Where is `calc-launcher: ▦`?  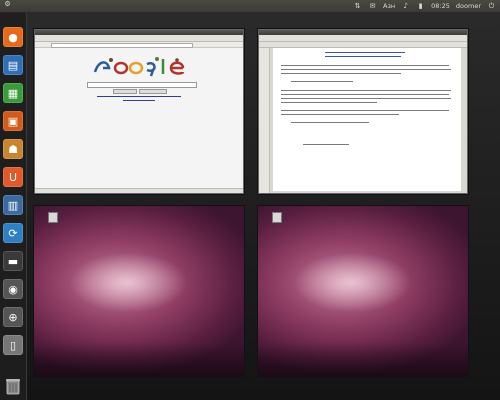
calc-launcher: ▦ is located at coordinates (13, 93).